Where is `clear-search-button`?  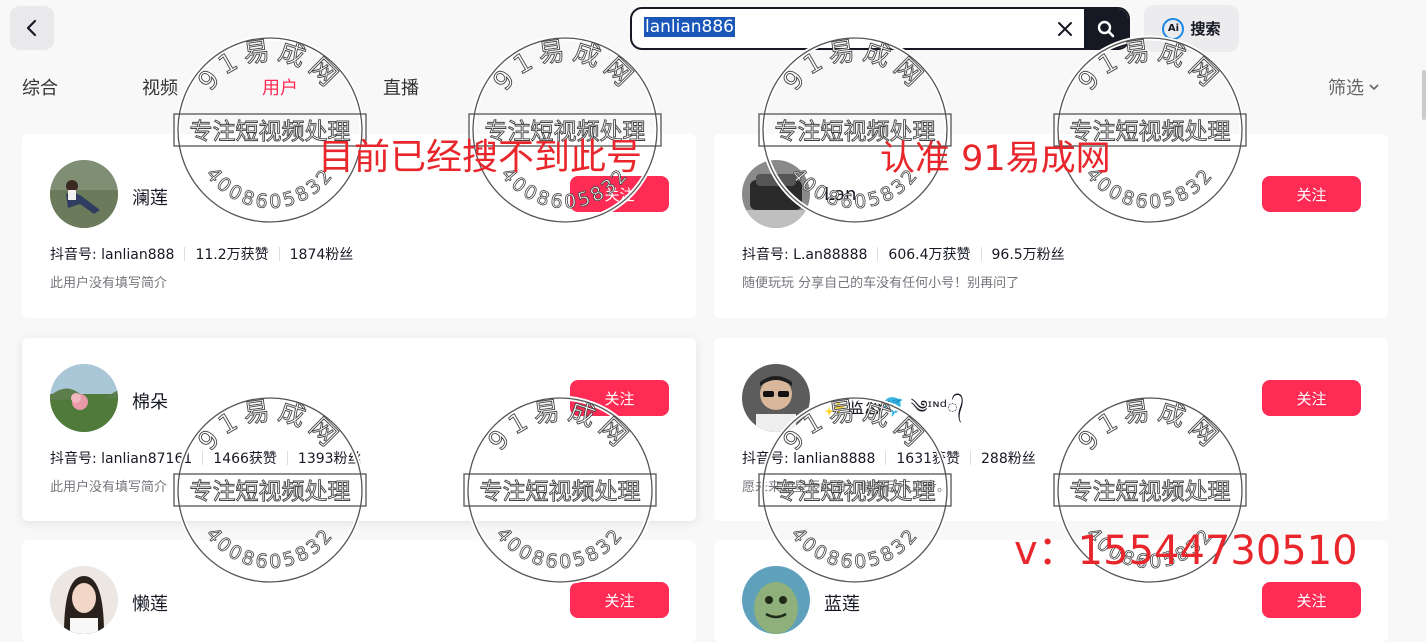 clear-search-button is located at coordinates (1065, 29).